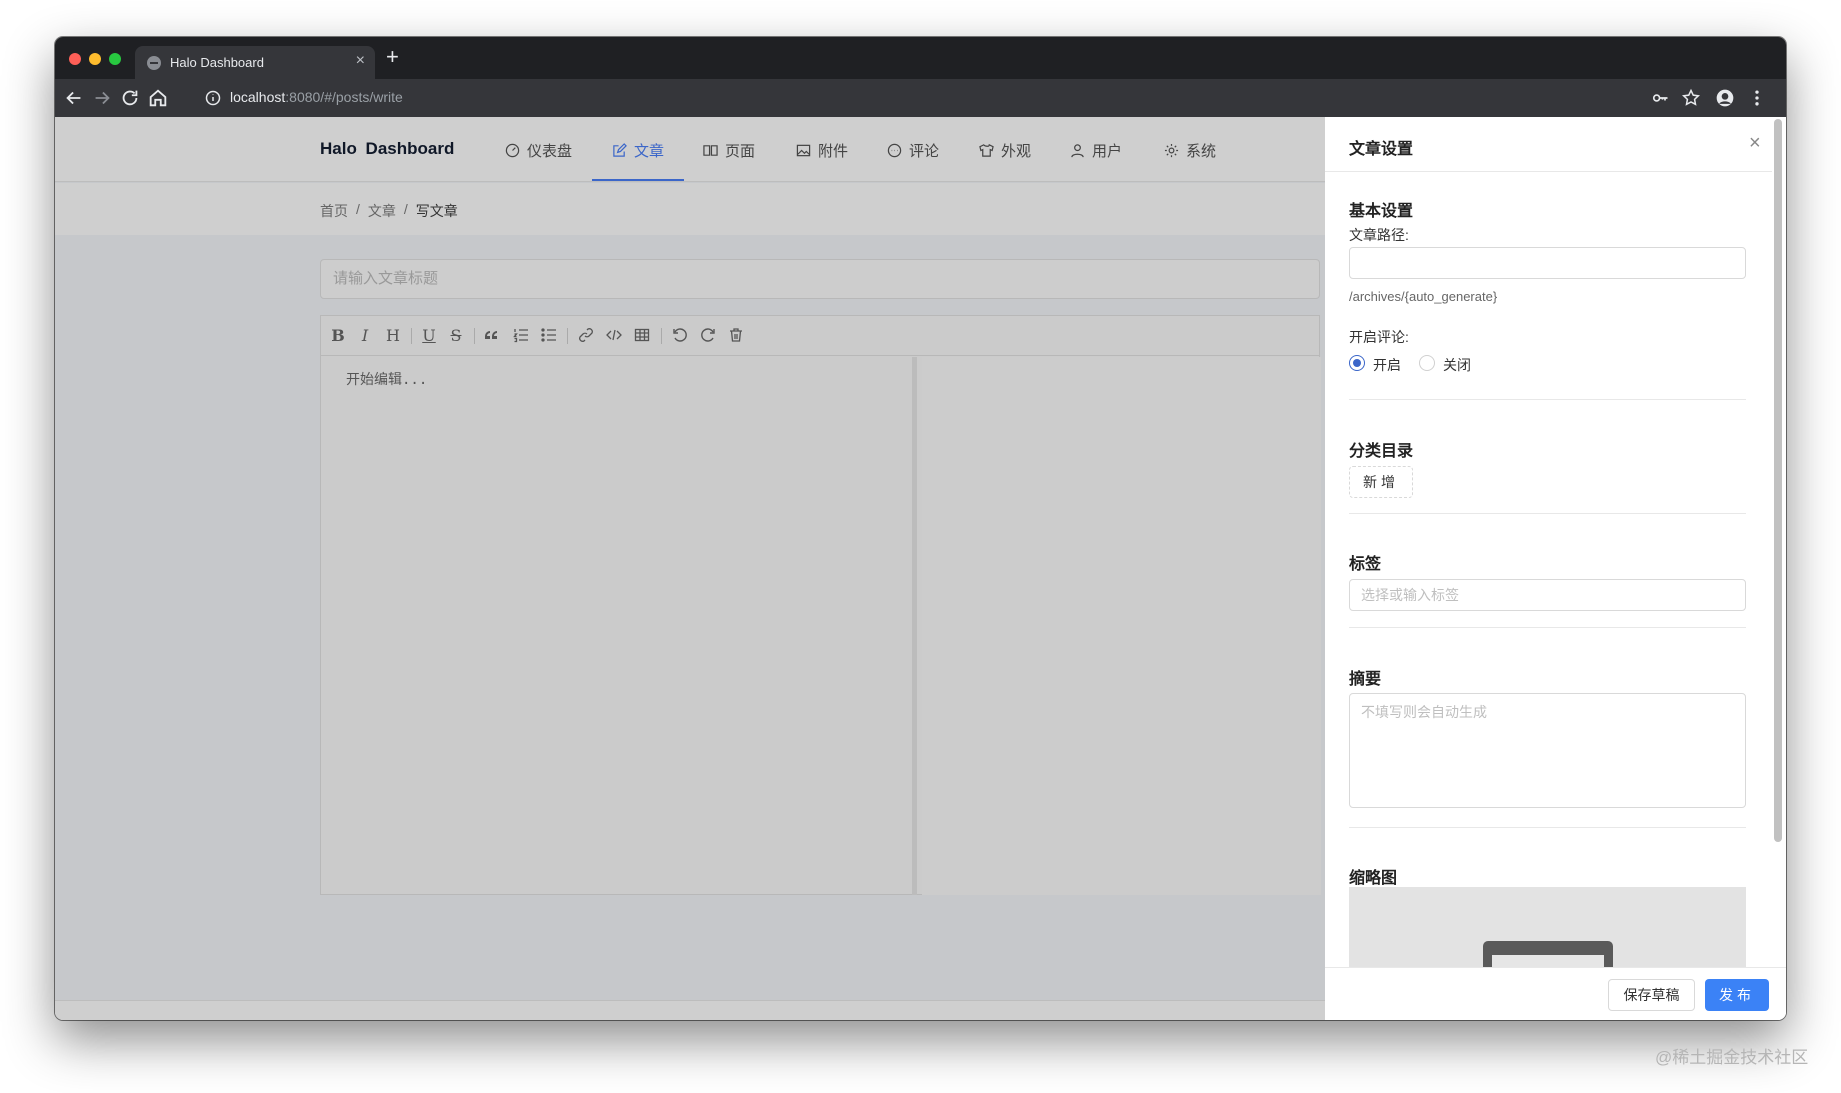  I want to click on table-icon, so click(642, 336).